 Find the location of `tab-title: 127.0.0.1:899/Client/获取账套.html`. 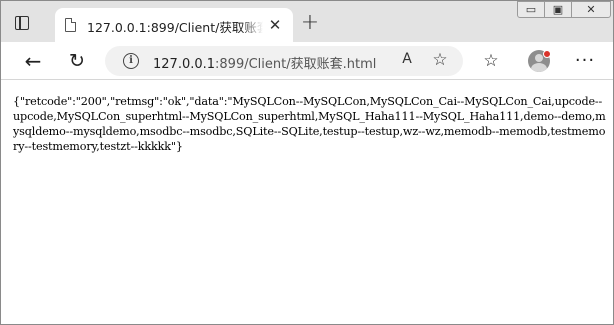

tab-title: 127.0.0.1:899/Client/获取账套.html is located at coordinates (175, 26).